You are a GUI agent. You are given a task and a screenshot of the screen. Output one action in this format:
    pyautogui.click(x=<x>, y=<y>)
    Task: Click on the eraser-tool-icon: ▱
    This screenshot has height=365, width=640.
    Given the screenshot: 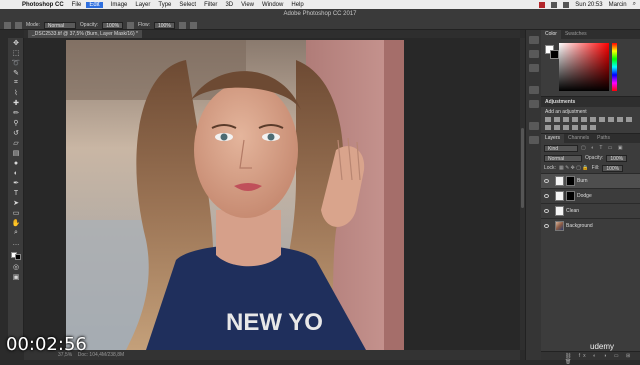 What is the action you would take?
    pyautogui.click(x=16, y=143)
    